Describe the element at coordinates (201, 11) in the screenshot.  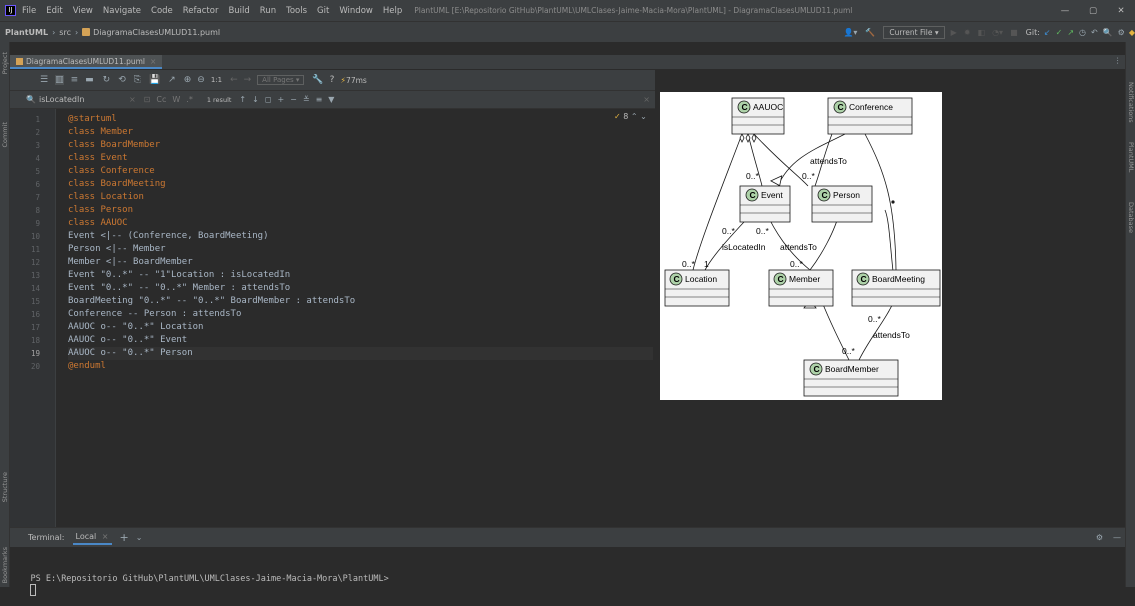
I see `menu-refactor: Refactor` at that location.